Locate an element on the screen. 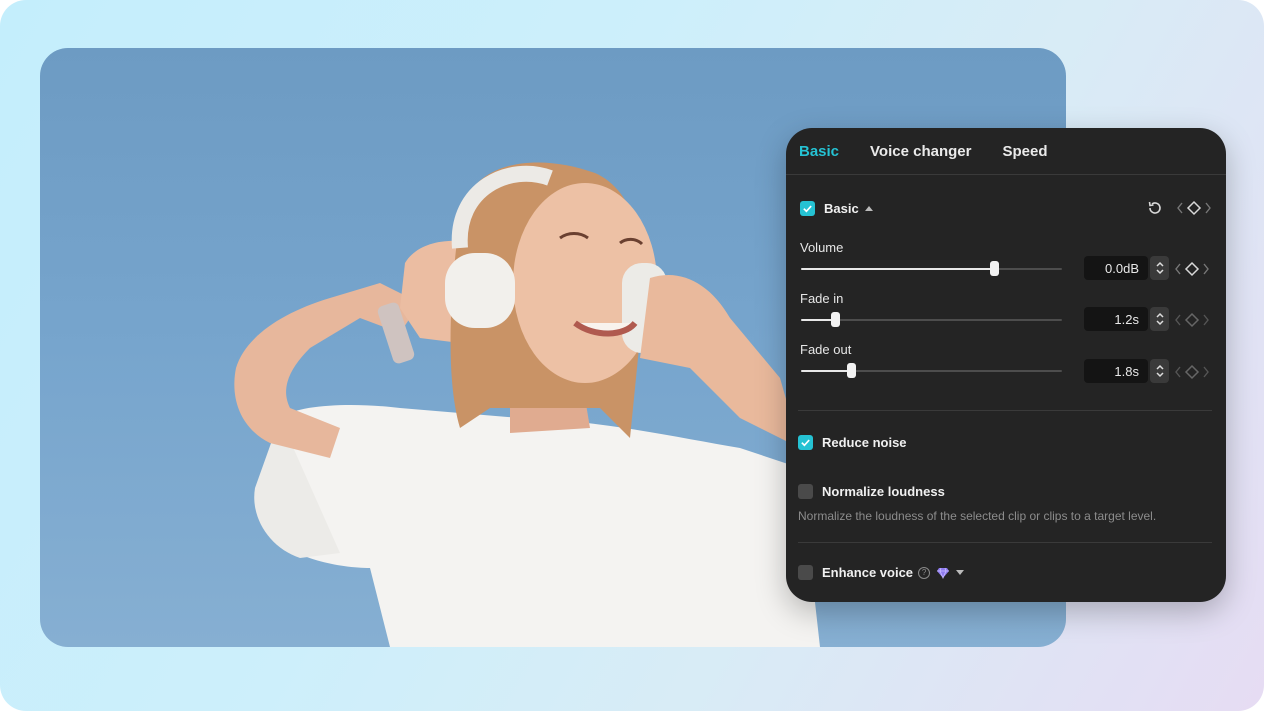 The image size is (1264, 711). fade-out-label: Fade out is located at coordinates (826, 349).